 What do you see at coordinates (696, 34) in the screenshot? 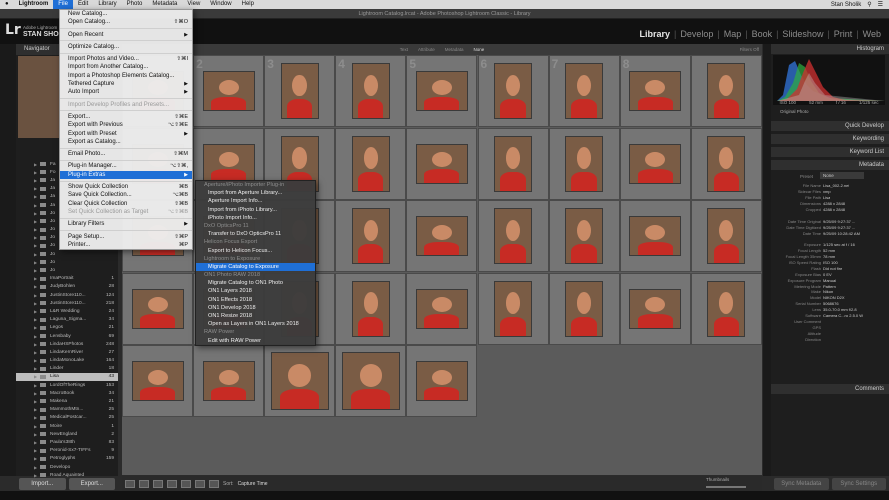
I see `module-develop: Develop` at bounding box center [696, 34].